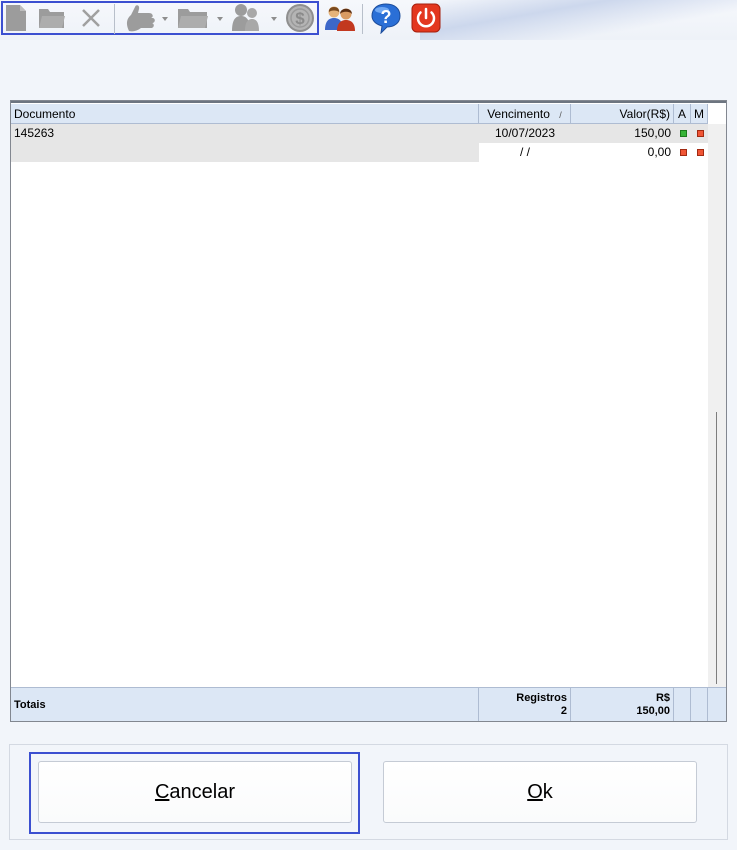 The height and width of the screenshot is (850, 737). Describe the element at coordinates (16, 18) in the screenshot. I see `new-document-icon` at that location.